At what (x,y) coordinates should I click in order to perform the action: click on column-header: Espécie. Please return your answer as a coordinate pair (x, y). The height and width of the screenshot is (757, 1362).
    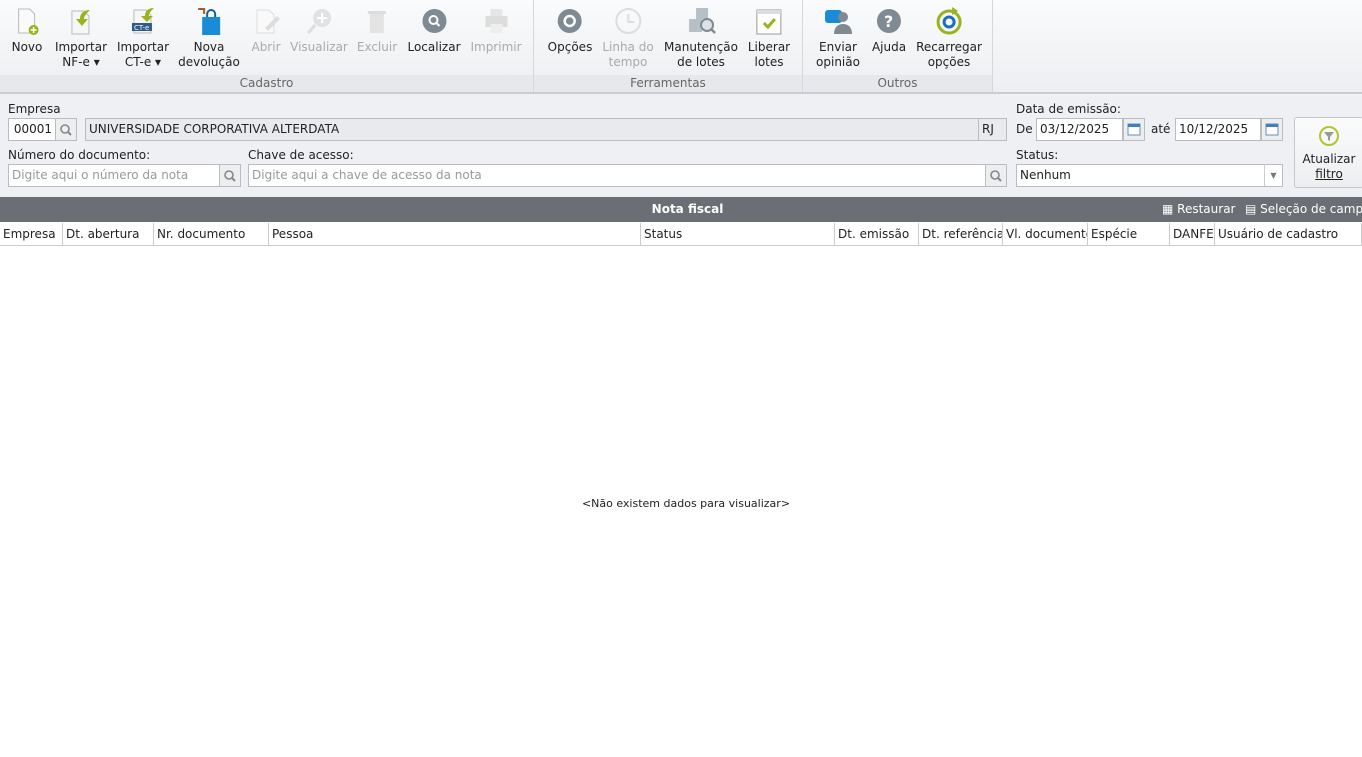
    Looking at the image, I should click on (1129, 234).